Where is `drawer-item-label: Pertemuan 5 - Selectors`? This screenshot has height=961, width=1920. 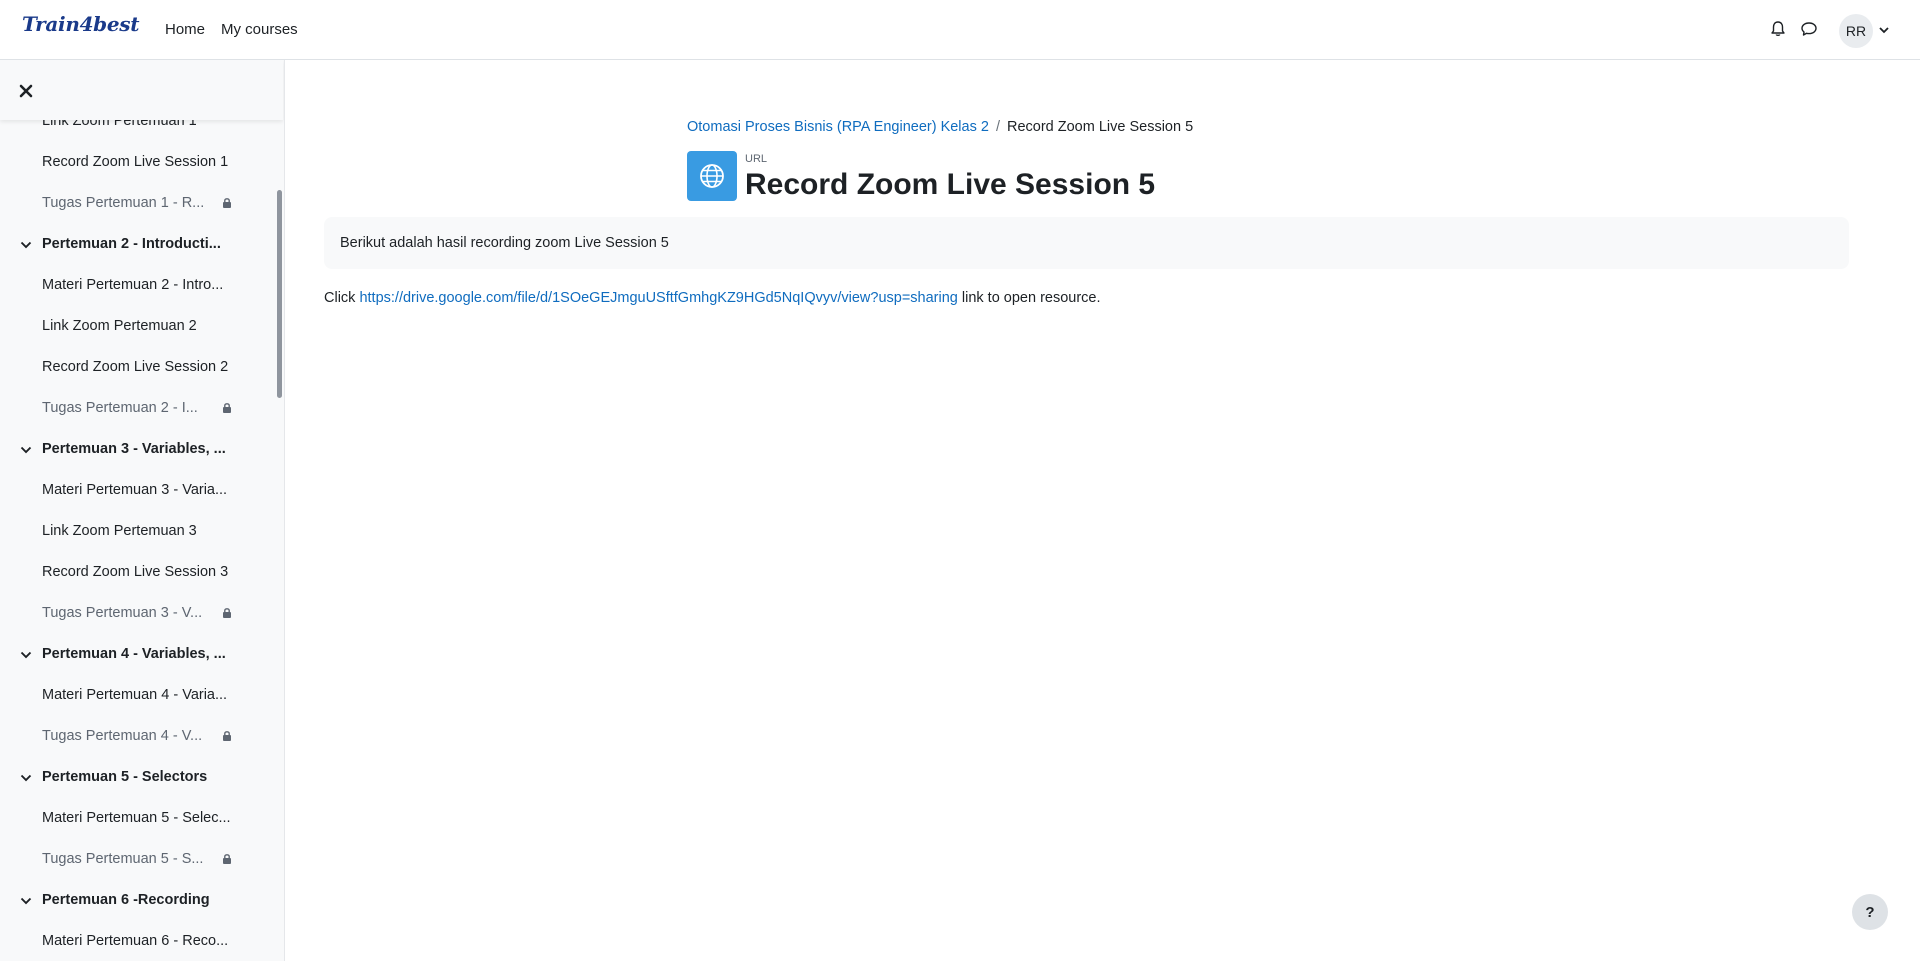
drawer-item-label: Pertemuan 5 - Selectors is located at coordinates (125, 777).